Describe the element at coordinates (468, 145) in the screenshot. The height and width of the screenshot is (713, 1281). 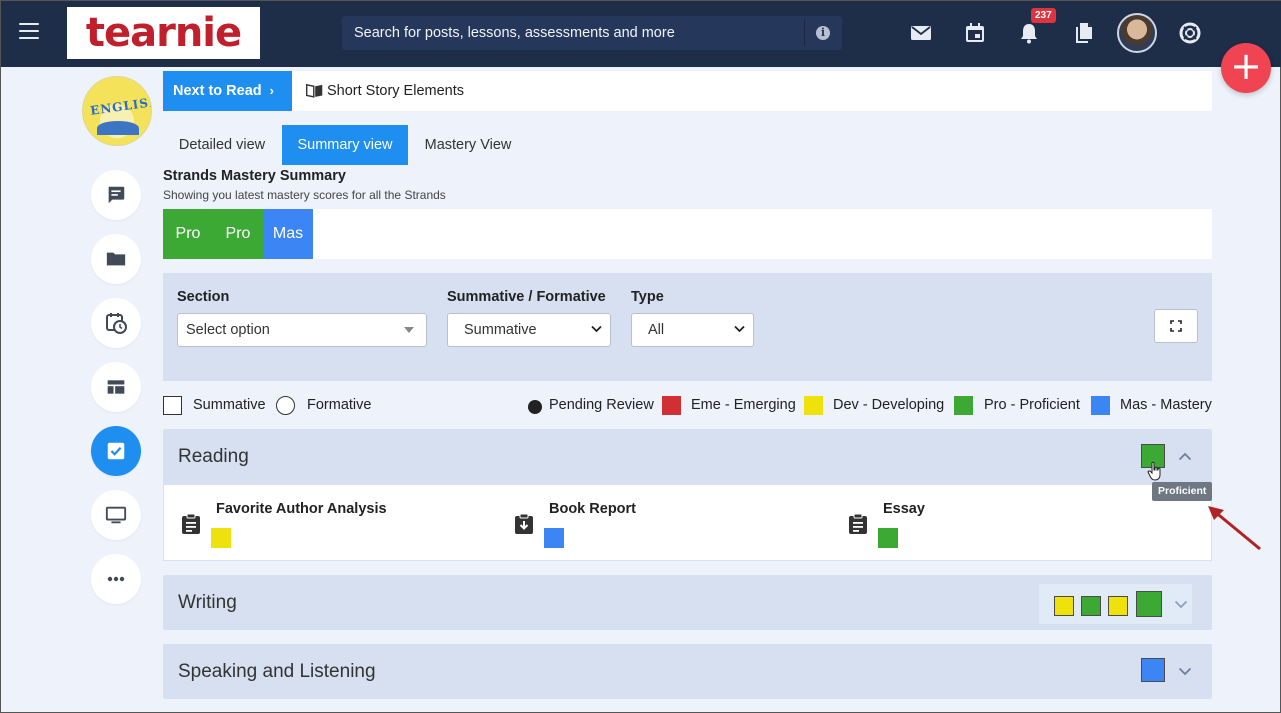
I see `tab-mastery-view: Mastery View` at that location.